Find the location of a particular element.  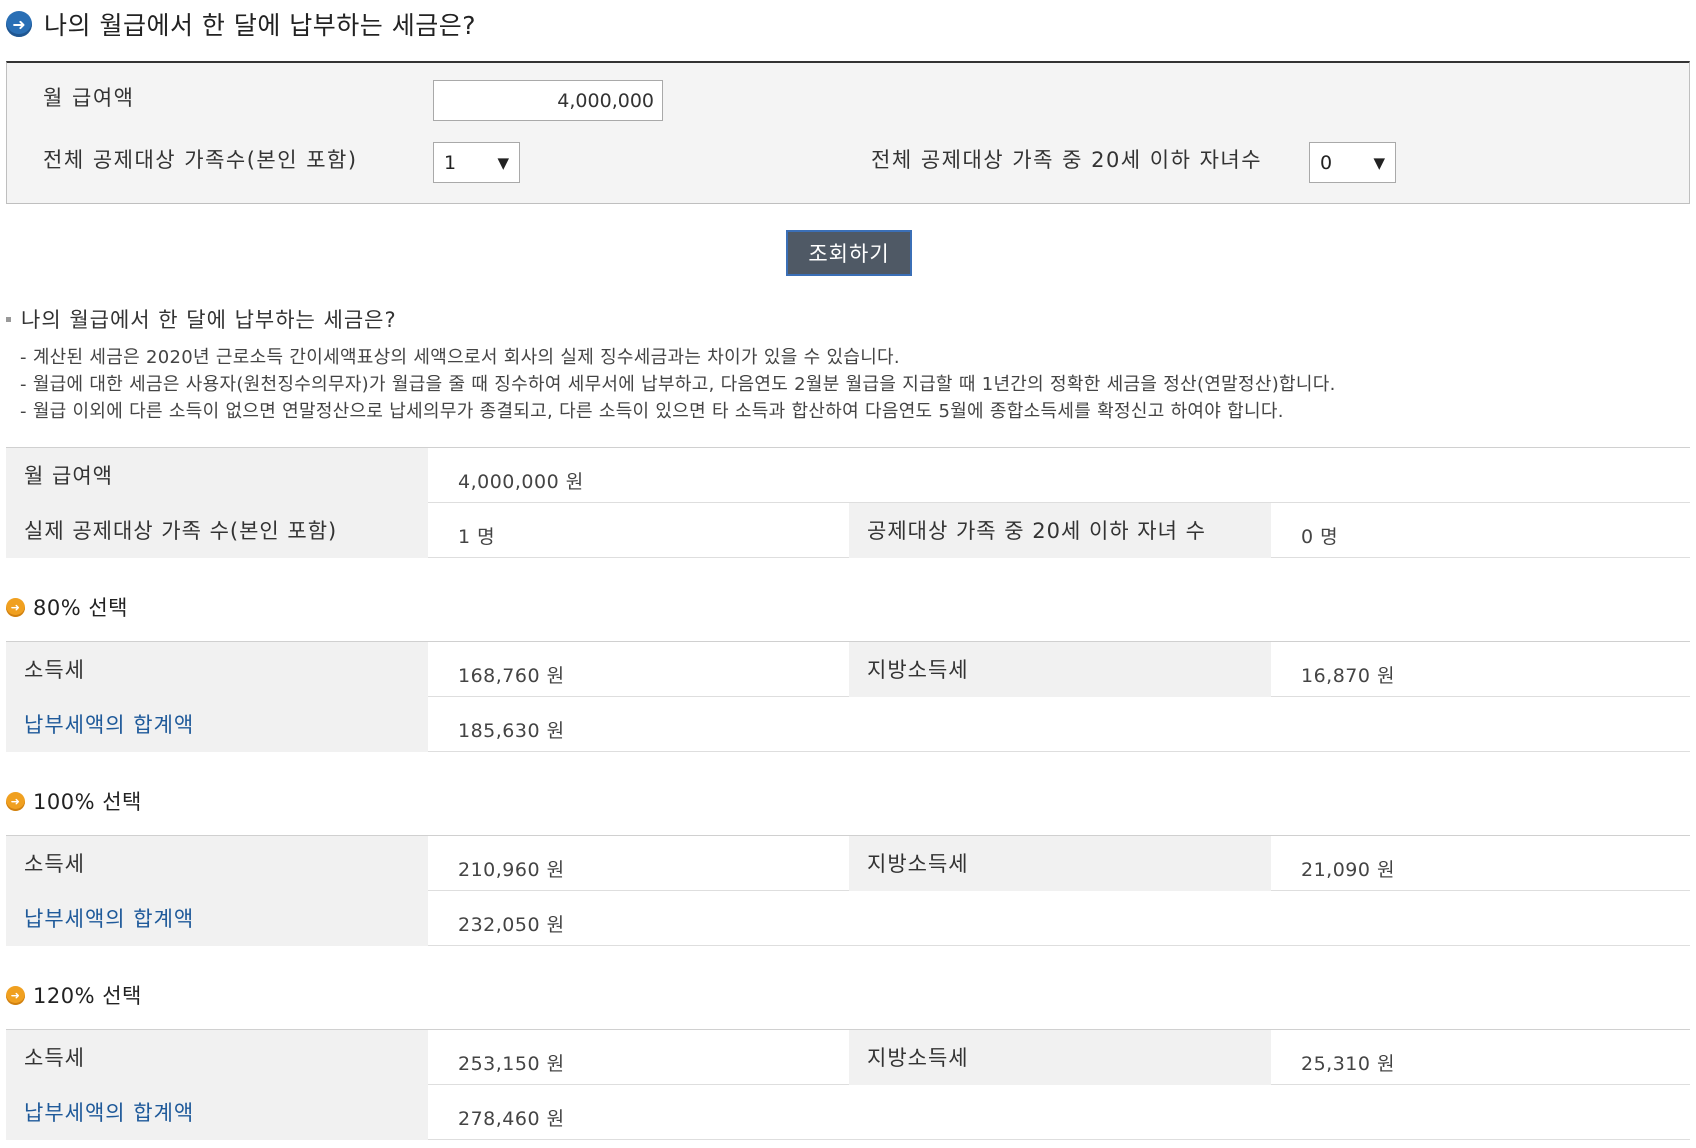

section-title: 120% 선택 is located at coordinates (87, 996).